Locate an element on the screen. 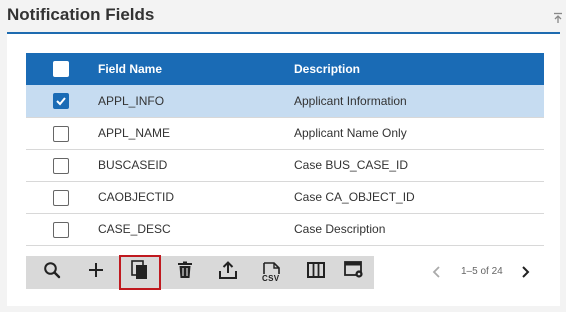 The height and width of the screenshot is (312, 566). field-name-cell: APPL_INFO is located at coordinates (196, 101).